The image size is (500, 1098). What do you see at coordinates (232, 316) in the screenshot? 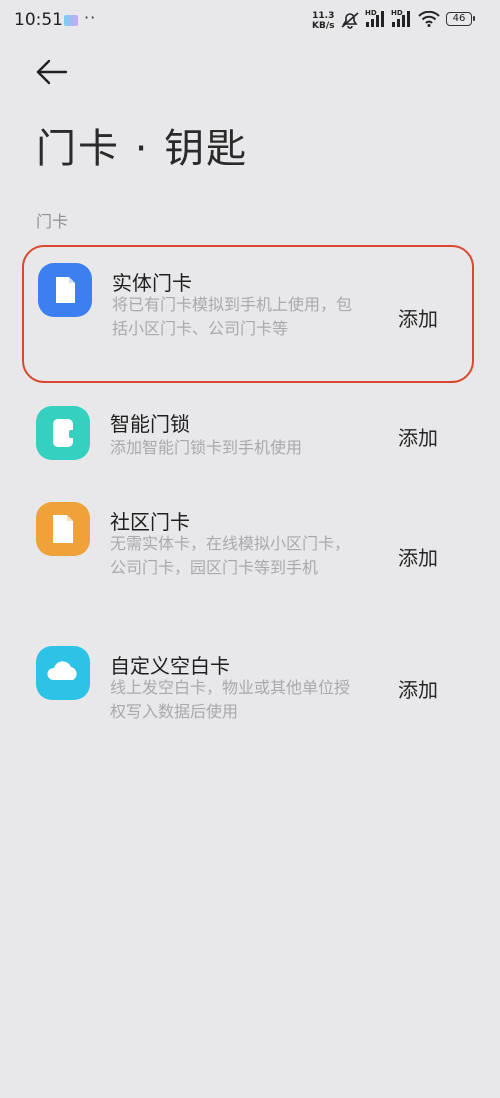
I see `card-description: 将已有门卡模拟到手机上使用，包括小区门卡、公司门卡等` at bounding box center [232, 316].